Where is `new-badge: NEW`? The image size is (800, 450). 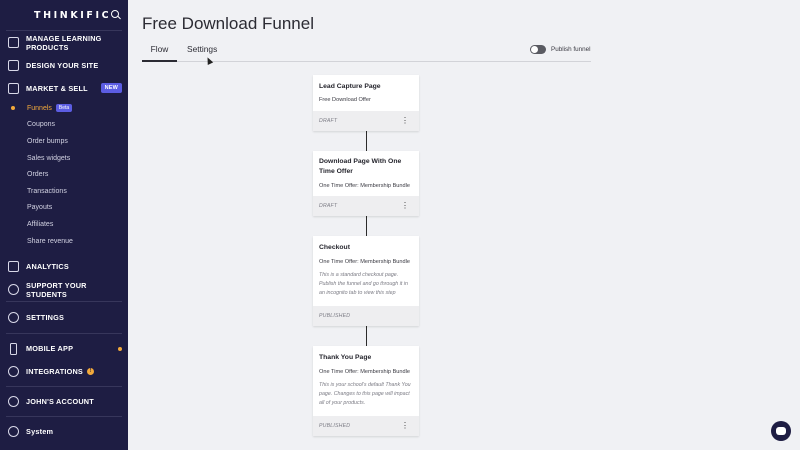 new-badge: NEW is located at coordinates (111, 88).